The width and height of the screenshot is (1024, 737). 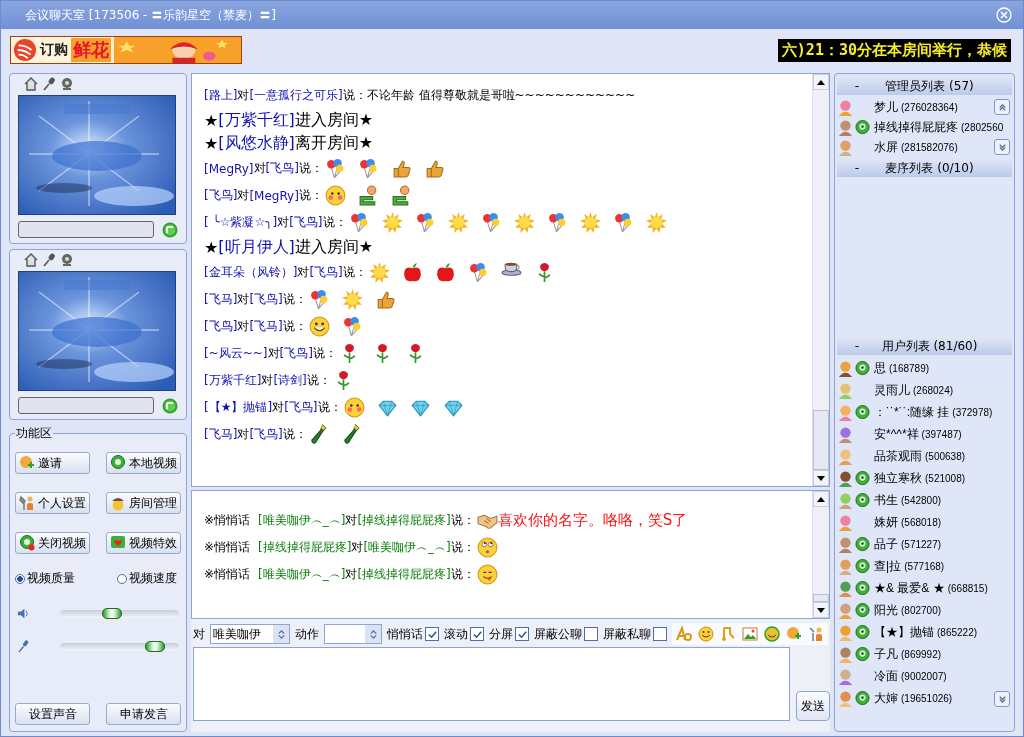 I want to click on sender-name: [~风云~~], so click(x=236, y=353).